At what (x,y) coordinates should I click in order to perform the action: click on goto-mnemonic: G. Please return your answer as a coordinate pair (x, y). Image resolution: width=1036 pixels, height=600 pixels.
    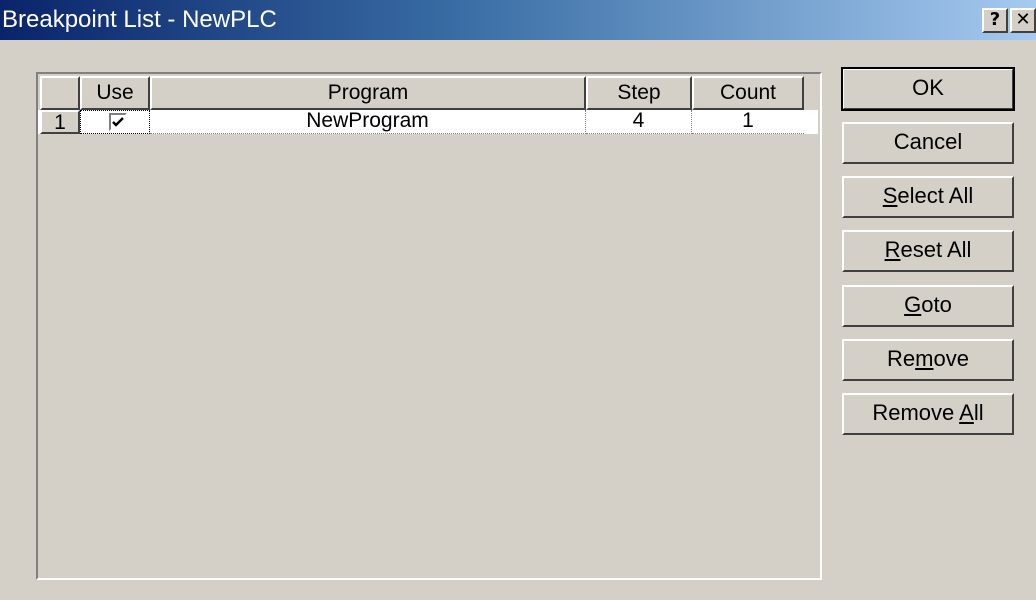
    Looking at the image, I should click on (913, 304).